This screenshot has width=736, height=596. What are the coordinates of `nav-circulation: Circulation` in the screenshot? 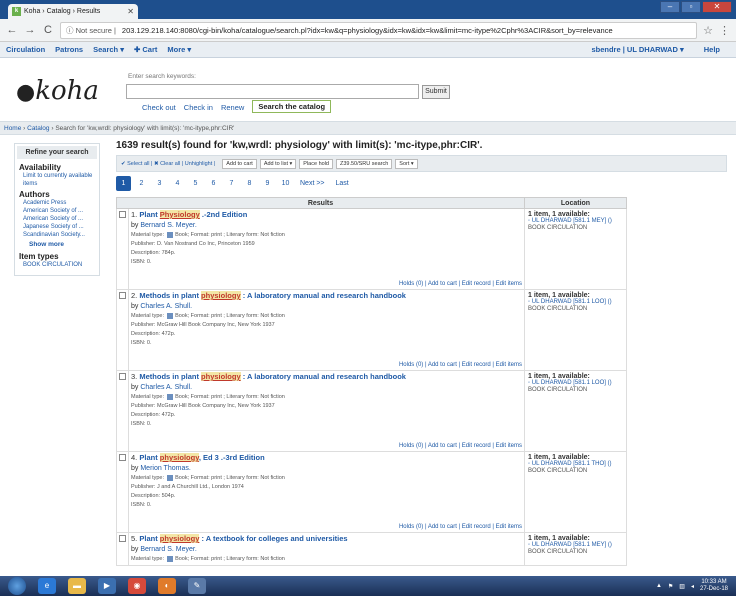 It's located at (25, 49).